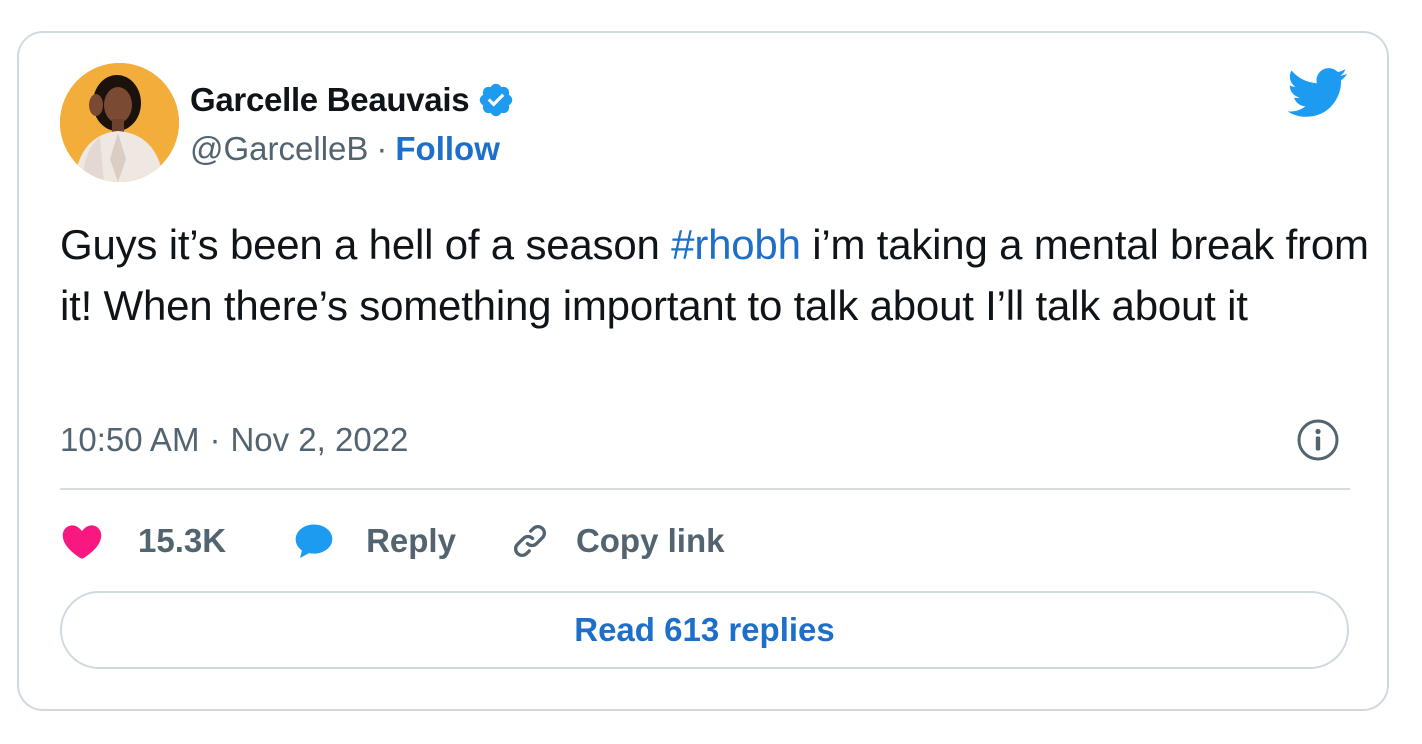 This screenshot has width=1422, height=744. What do you see at coordinates (130, 439) in the screenshot?
I see `tweet-time: 10:50 AM` at bounding box center [130, 439].